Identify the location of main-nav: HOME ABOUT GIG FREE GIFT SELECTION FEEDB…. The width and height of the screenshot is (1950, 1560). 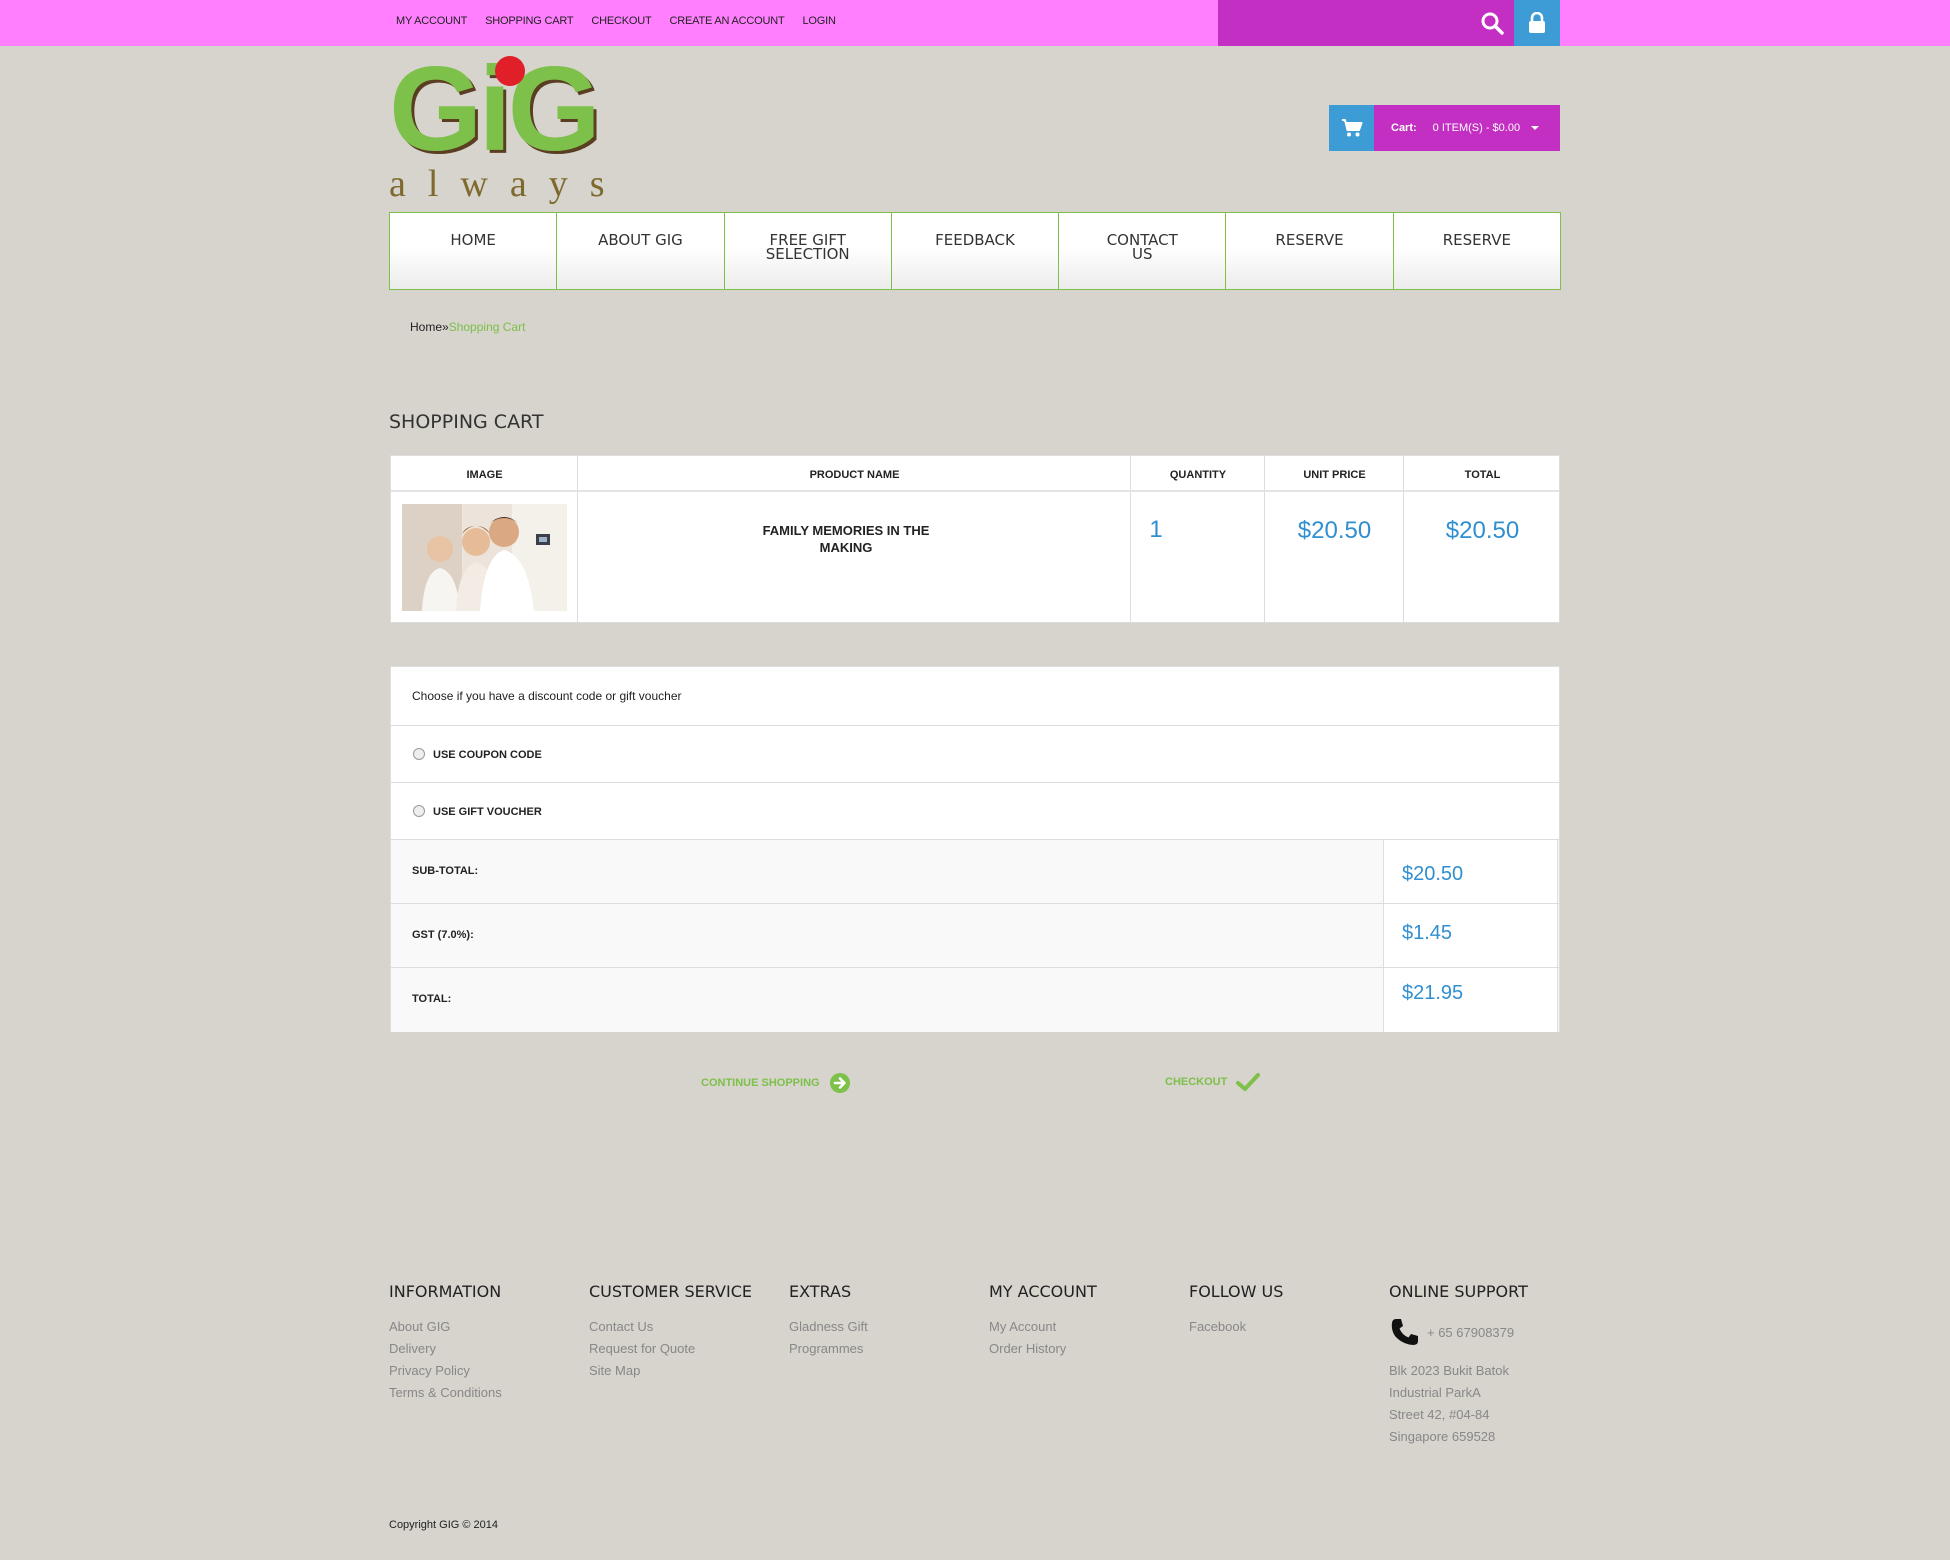
(975, 251).